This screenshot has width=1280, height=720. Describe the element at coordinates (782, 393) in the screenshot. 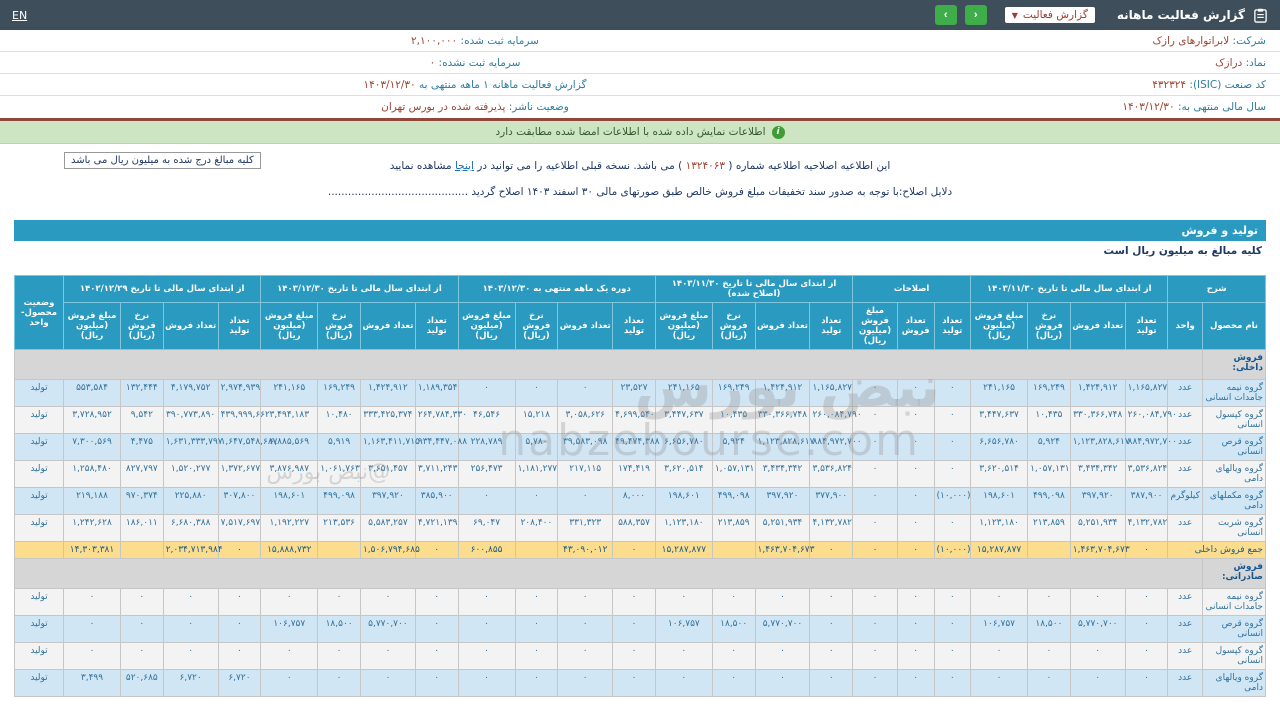

I see `value-cell: ۱,۴۲۴,۹۱۲` at that location.